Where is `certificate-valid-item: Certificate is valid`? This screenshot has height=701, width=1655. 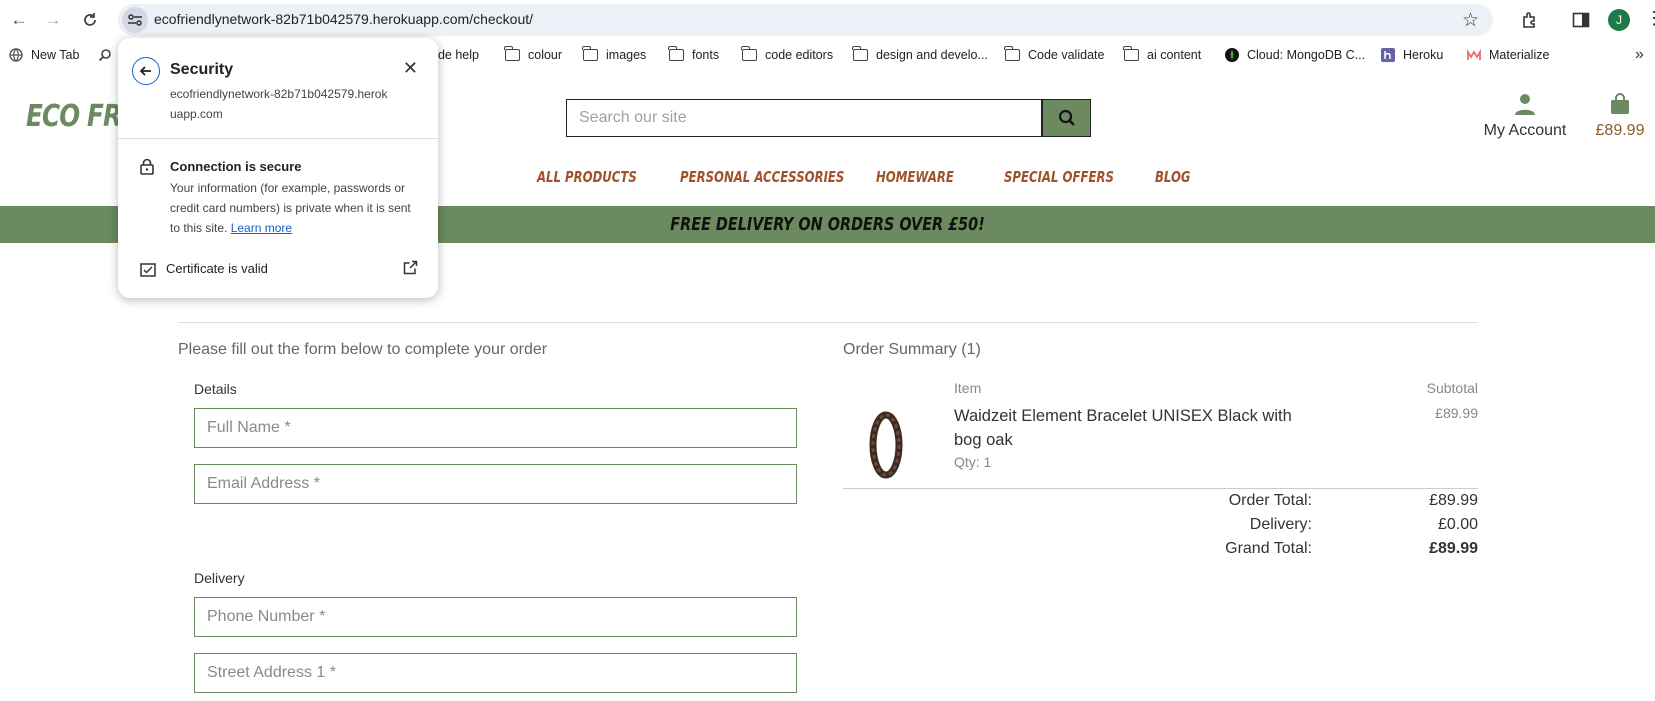 certificate-valid-item: Certificate is valid is located at coordinates (217, 268).